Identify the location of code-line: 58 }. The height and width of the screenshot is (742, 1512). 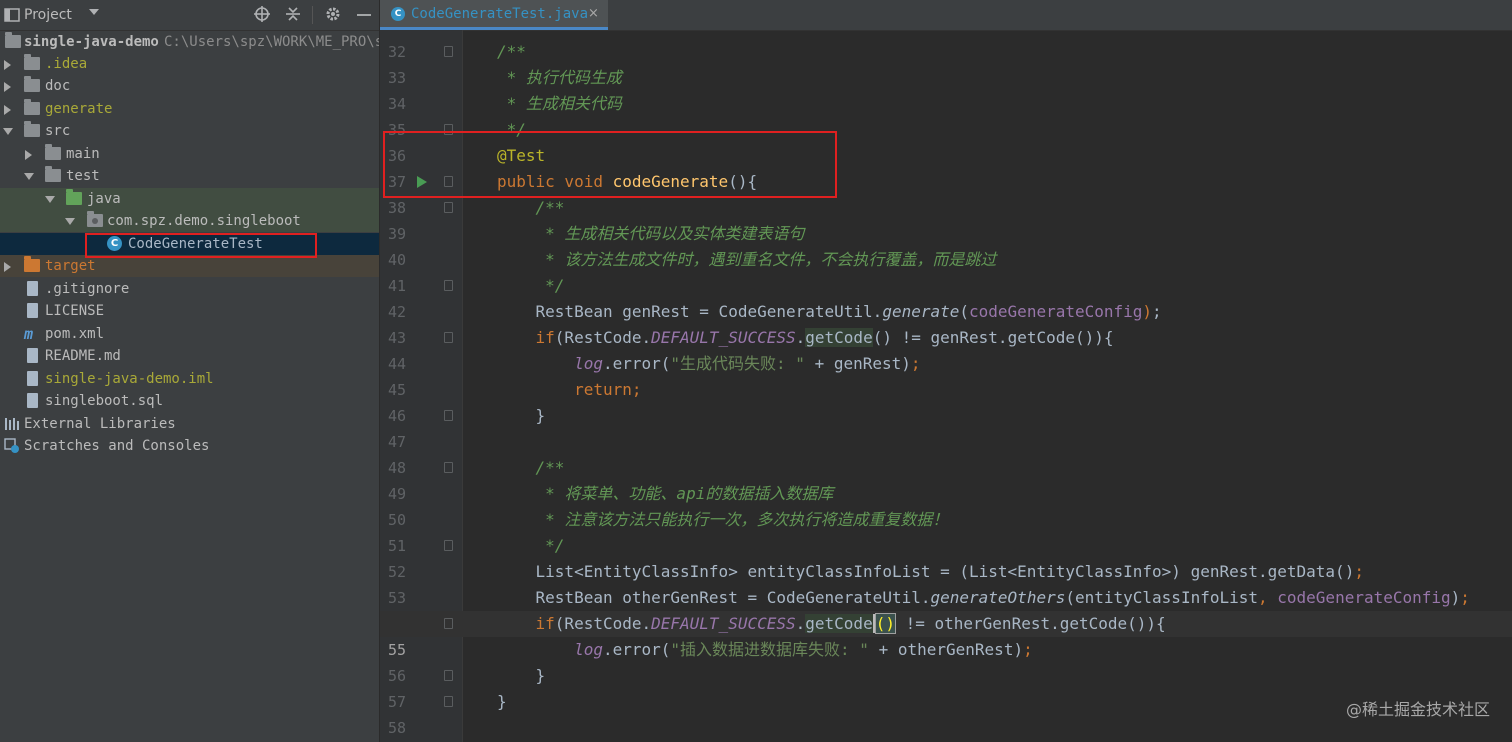
(946, 713).